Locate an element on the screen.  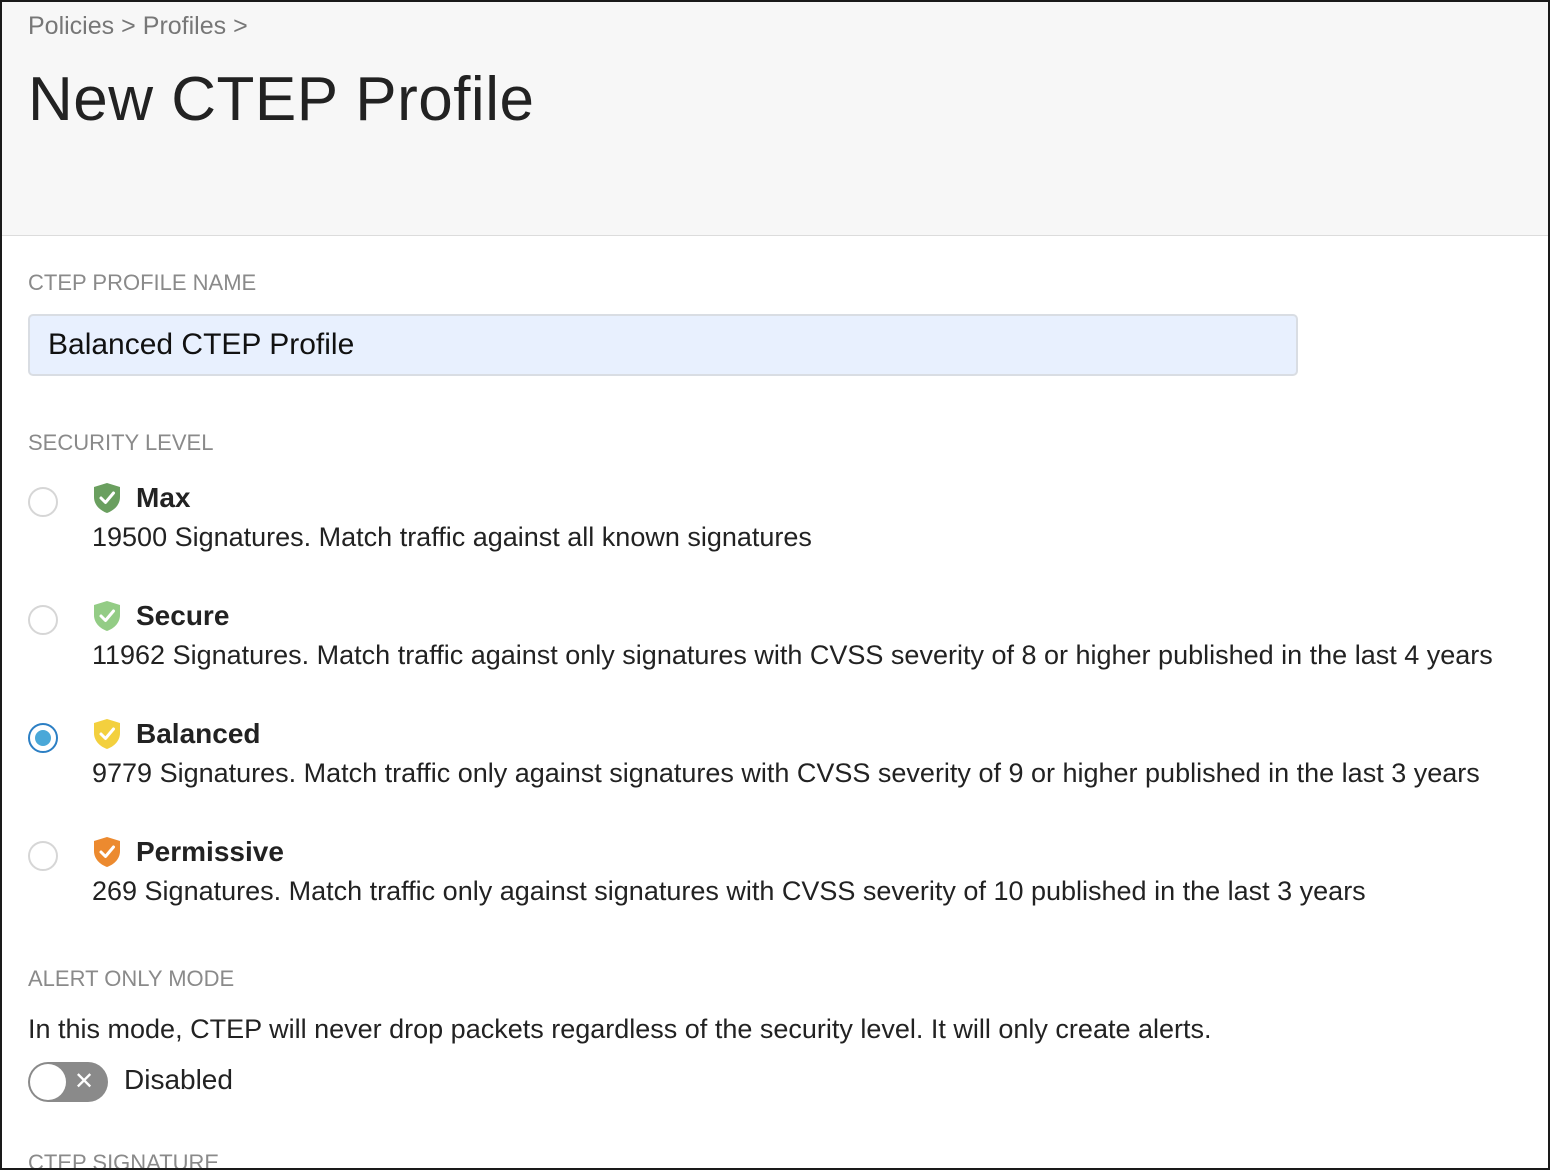
alert-only-state: Disabled is located at coordinates (178, 1079).